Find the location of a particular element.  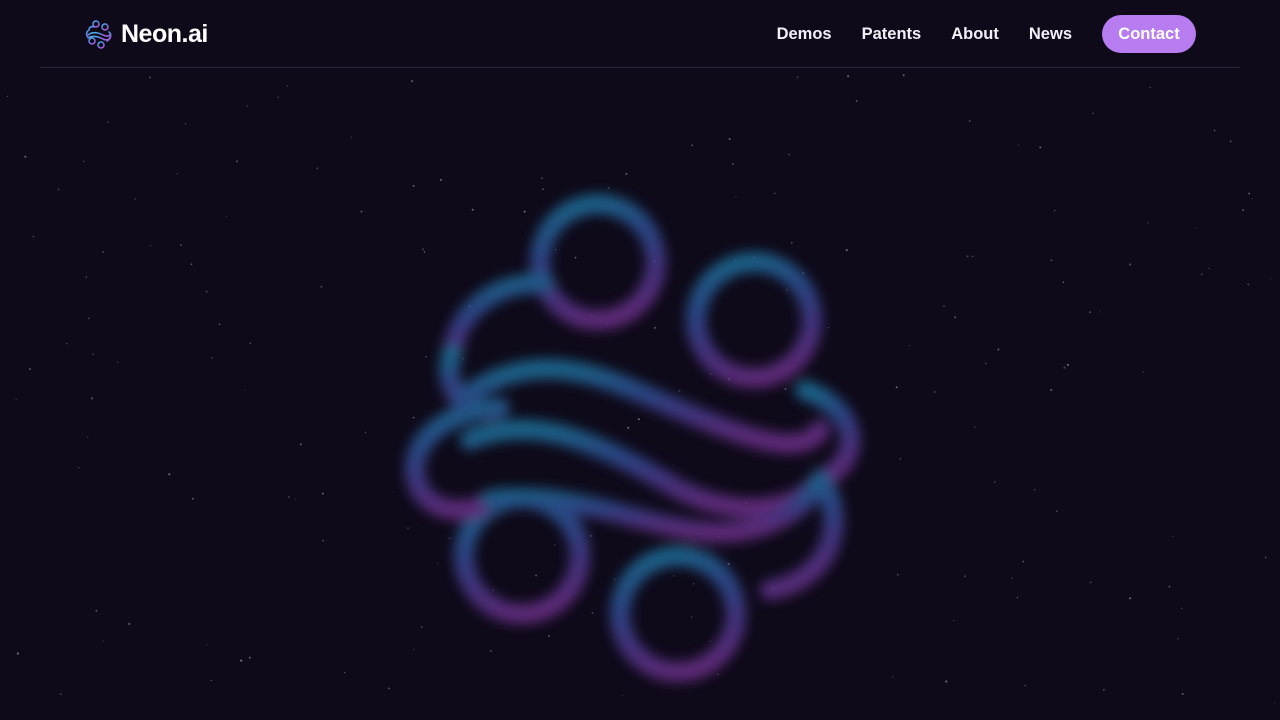

brand-name: Neon.ai is located at coordinates (164, 33).